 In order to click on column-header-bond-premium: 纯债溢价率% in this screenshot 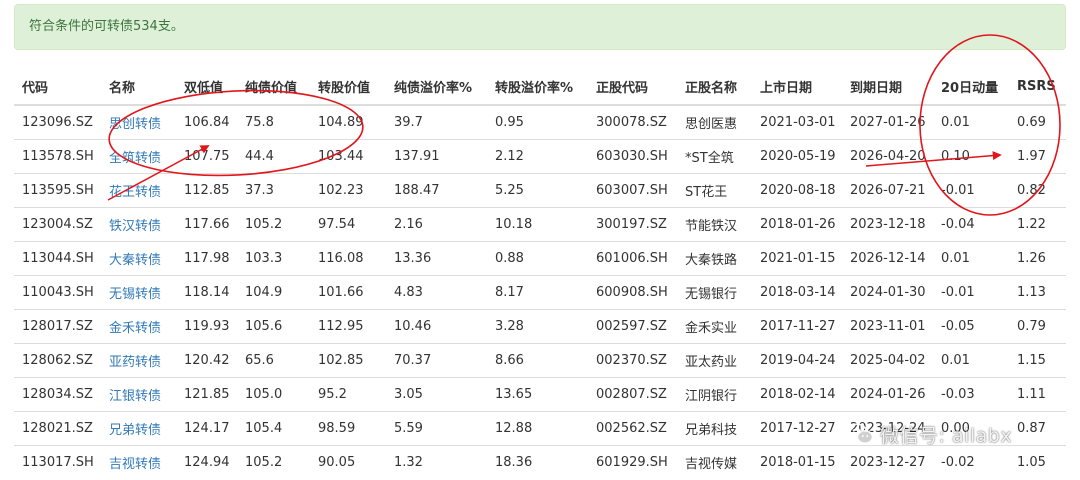, I will do `click(436, 87)`.